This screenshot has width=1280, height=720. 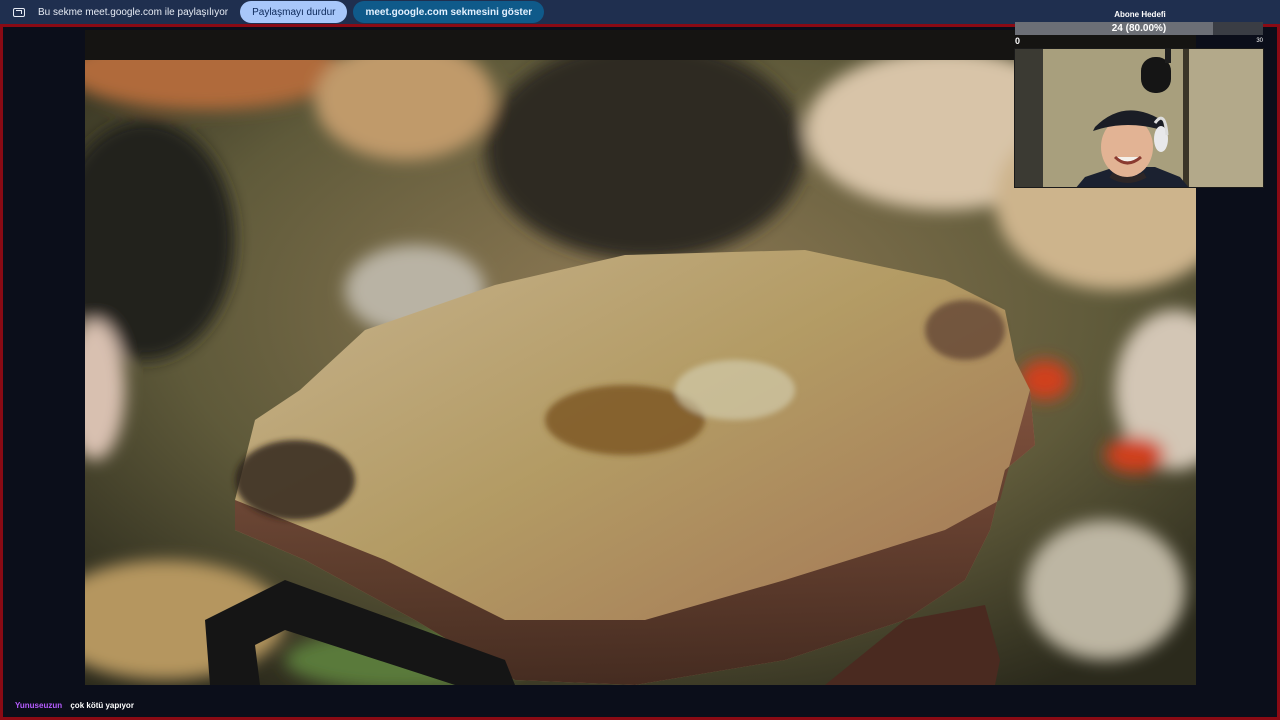 I want to click on subscriber-goal-widget: Abone Hedefi 24 (80.00%) 0 30, so click(x=1140, y=28).